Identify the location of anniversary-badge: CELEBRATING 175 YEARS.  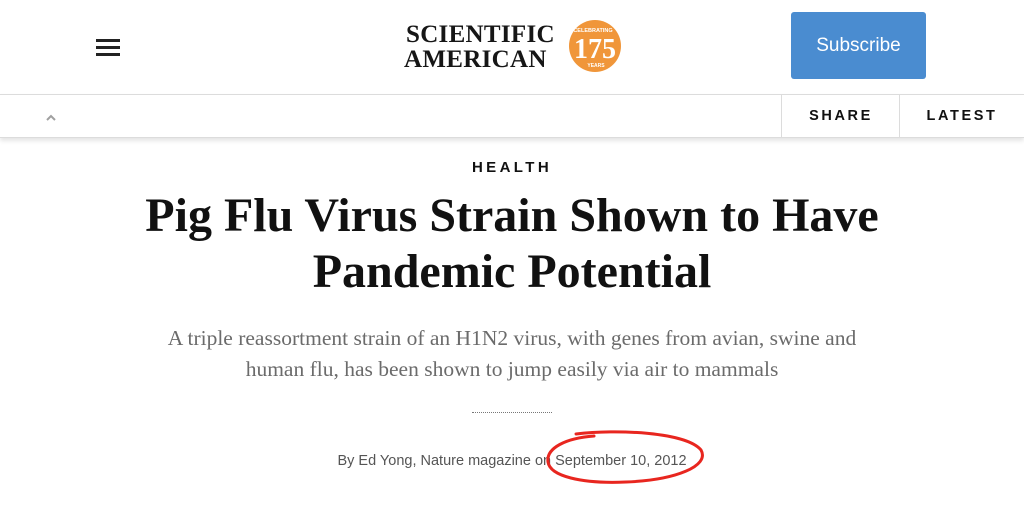
(595, 46).